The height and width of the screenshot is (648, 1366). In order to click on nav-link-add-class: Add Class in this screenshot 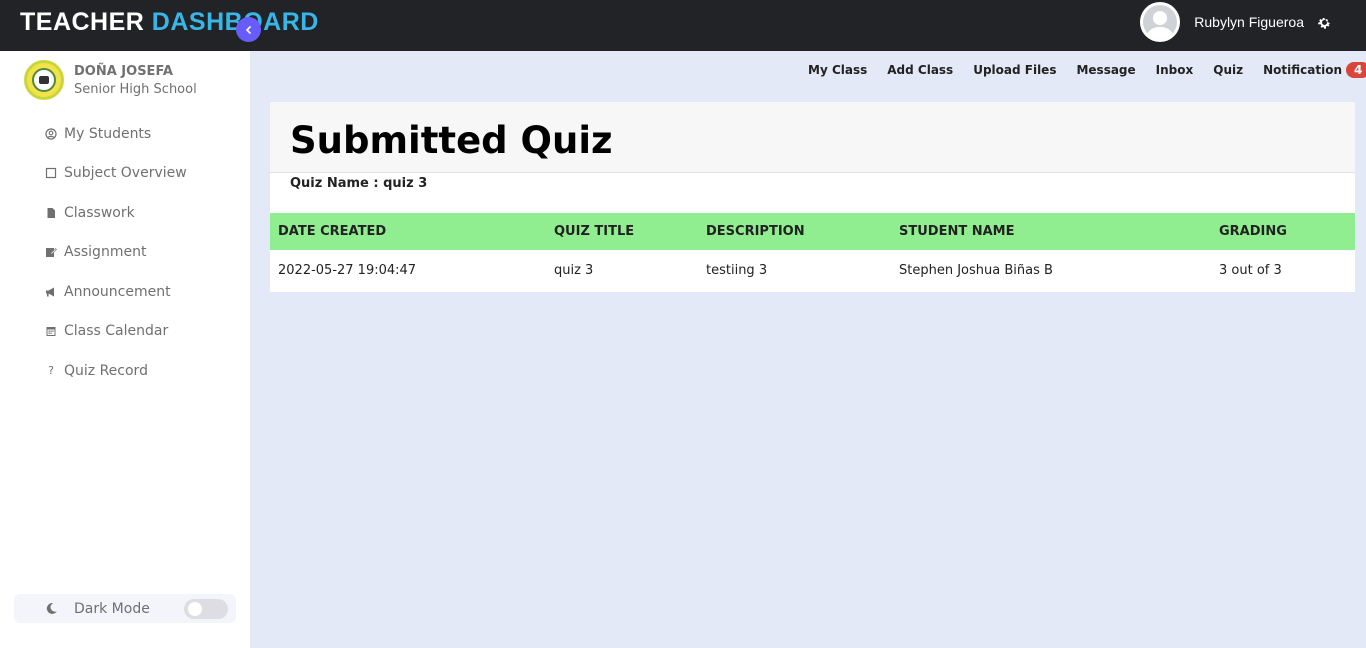, I will do `click(920, 70)`.